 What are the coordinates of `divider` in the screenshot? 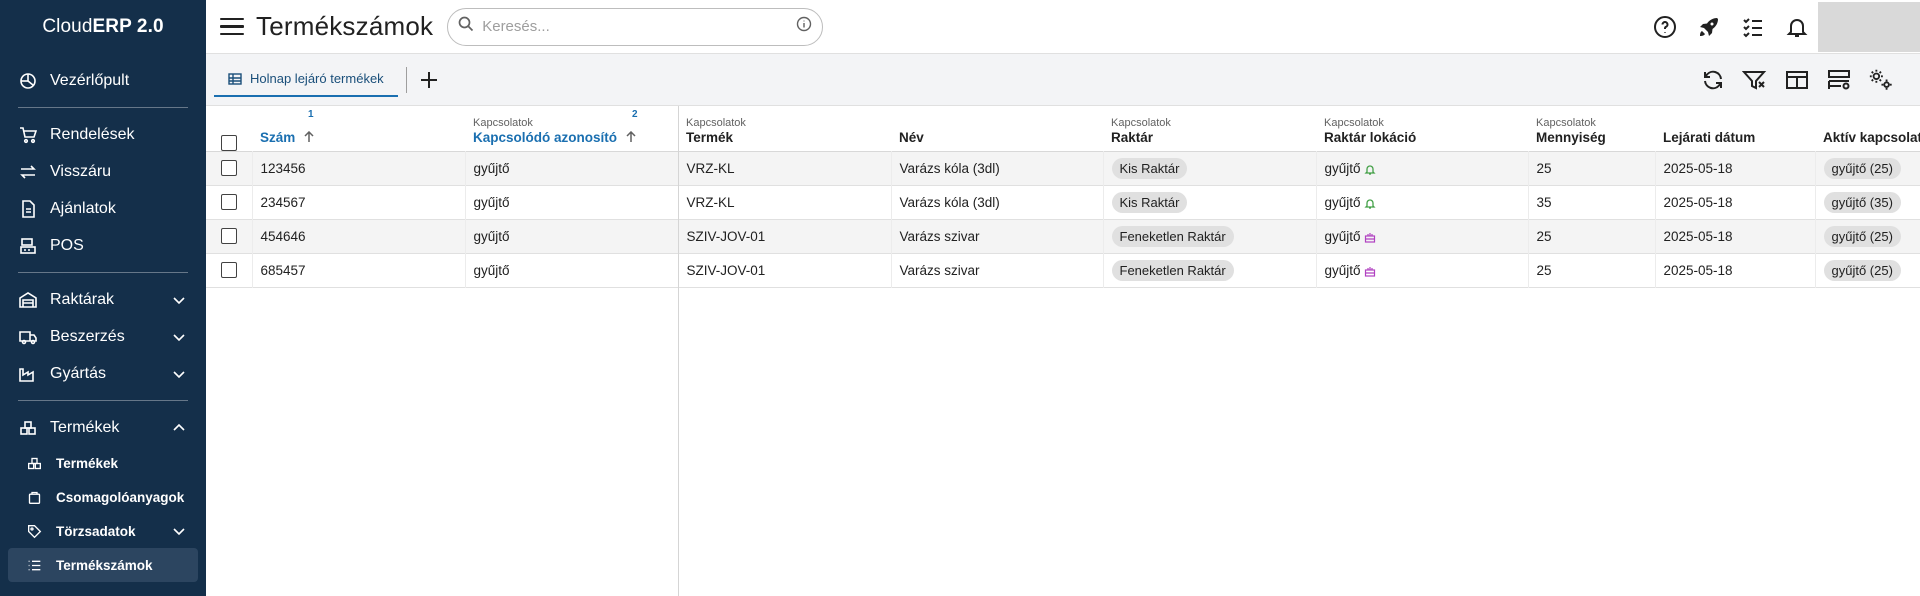 It's located at (406, 79).